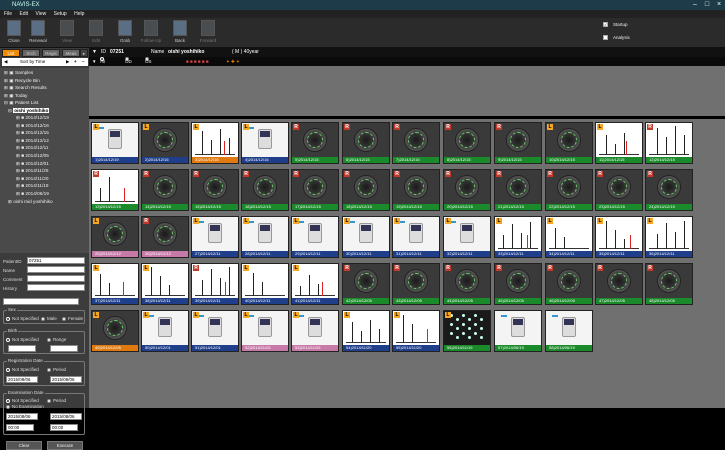 This screenshot has height=450, width=725. I want to click on tree-item-date: ⊞ ■ 2014/12/01, so click(32, 163).